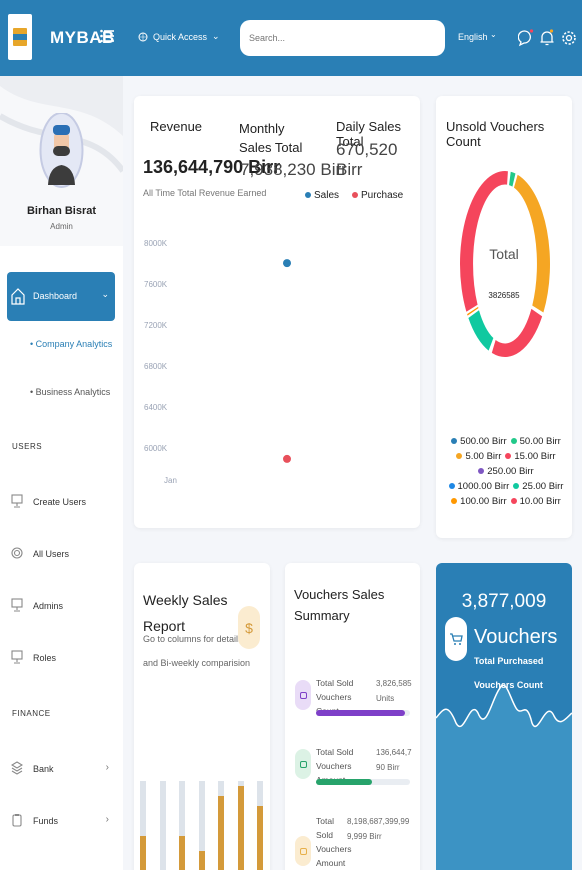  Describe the element at coordinates (63, 554) in the screenshot. I see `sidebar-item-all-users: All Users` at that location.